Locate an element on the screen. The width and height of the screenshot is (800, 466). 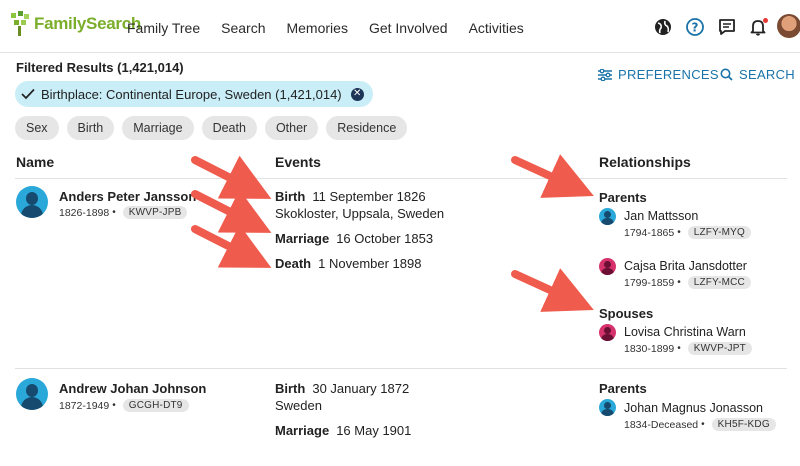
arrow-to-death is located at coordinates (231, 246).